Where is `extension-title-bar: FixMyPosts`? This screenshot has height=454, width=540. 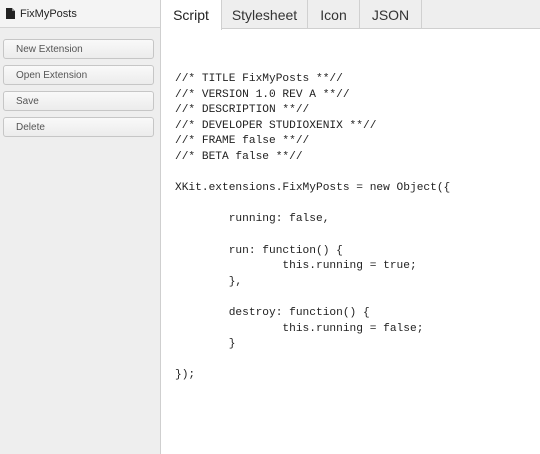 extension-title-bar: FixMyPosts is located at coordinates (80, 14).